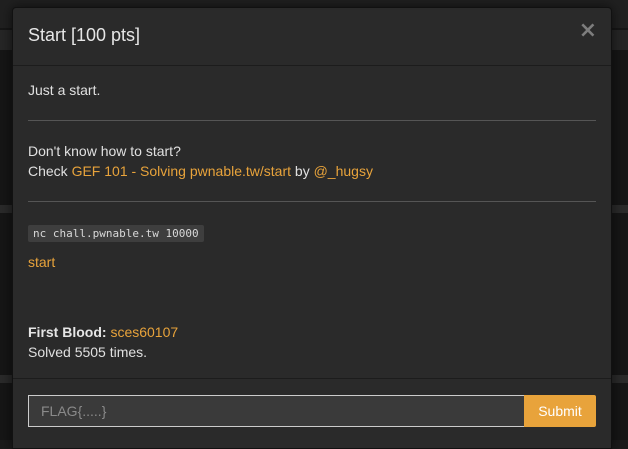 The height and width of the screenshot is (449, 628). I want to click on connection-command: nc chall.pwnable.tw 10000, so click(116, 233).